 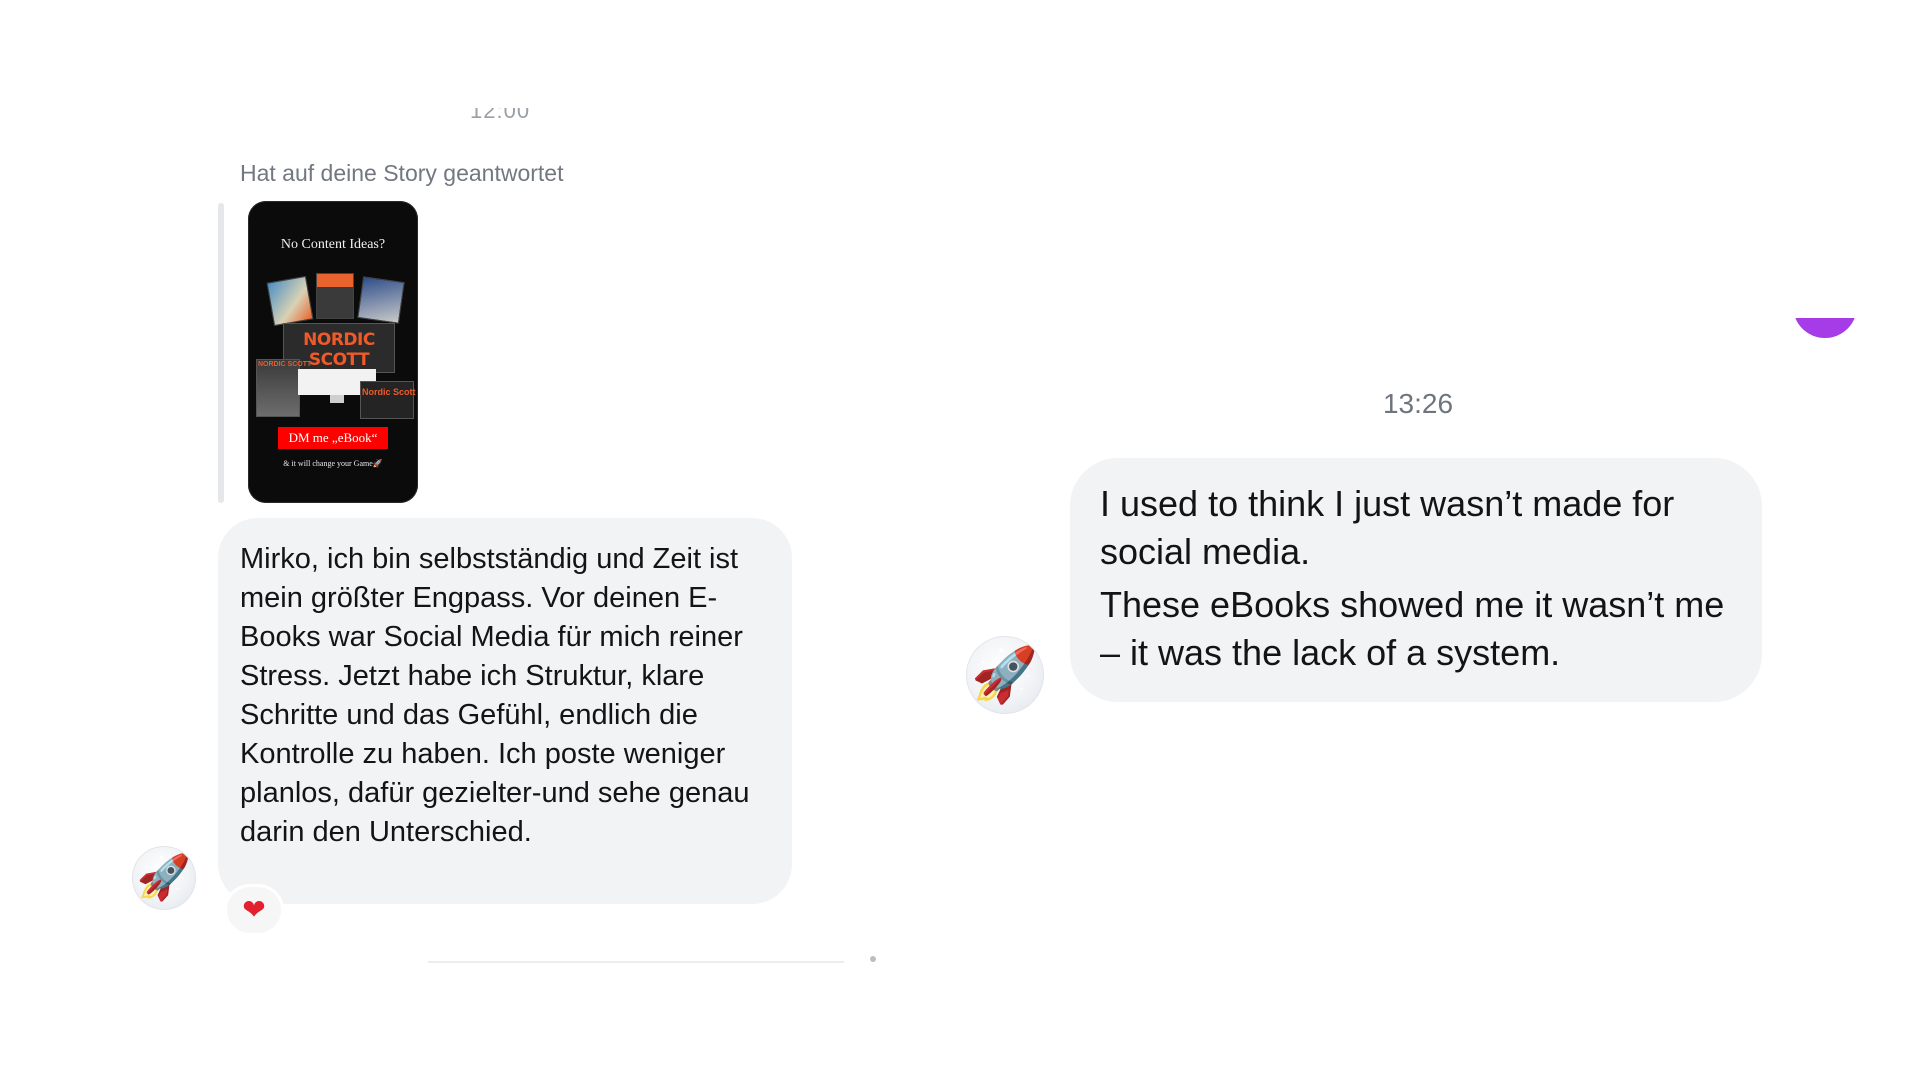 What do you see at coordinates (1825, 328) in the screenshot?
I see `purple-story-ring` at bounding box center [1825, 328].